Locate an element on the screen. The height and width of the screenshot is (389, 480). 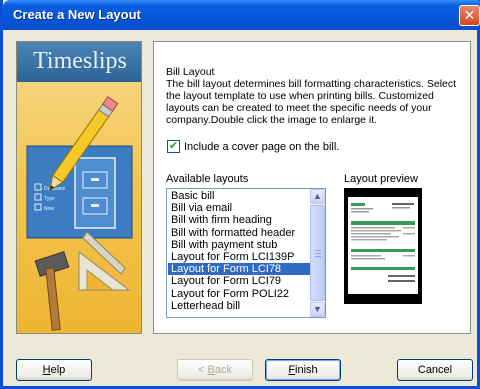
close-button: ✕ is located at coordinates (469, 15).